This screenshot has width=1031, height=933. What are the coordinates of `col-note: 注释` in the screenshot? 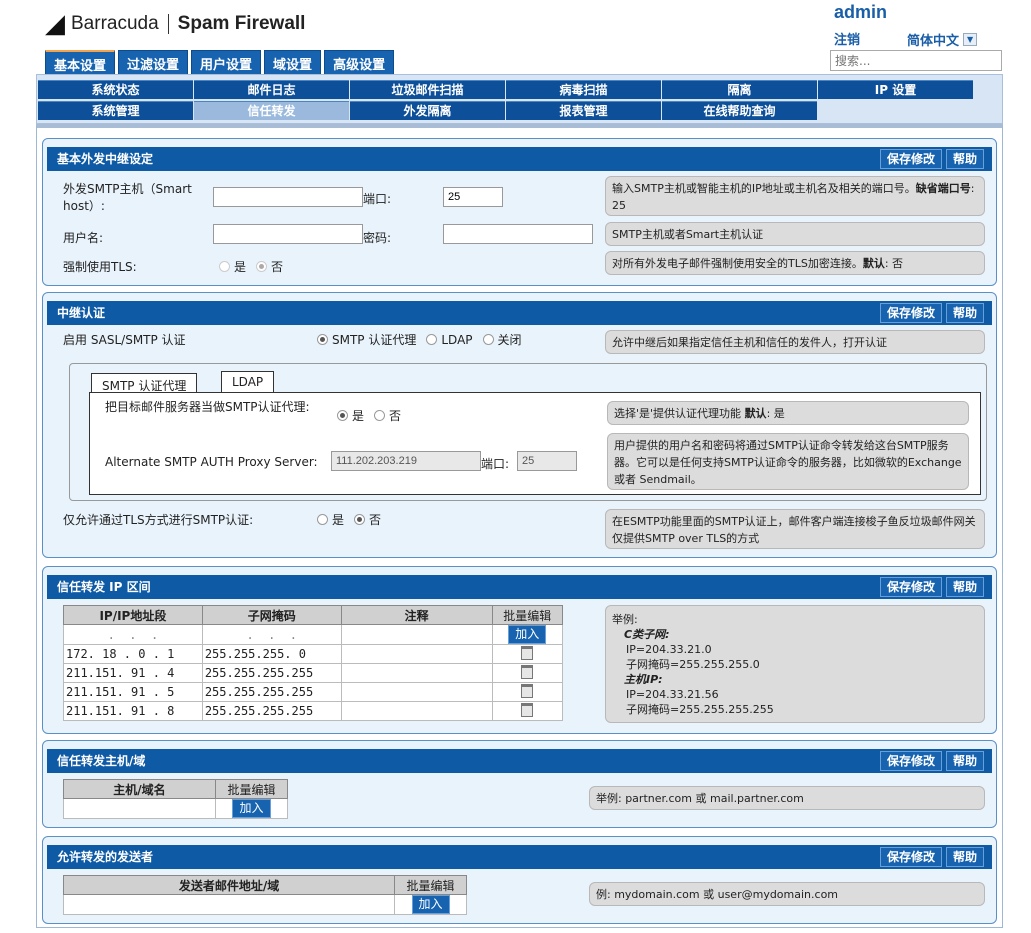 It's located at (416, 615).